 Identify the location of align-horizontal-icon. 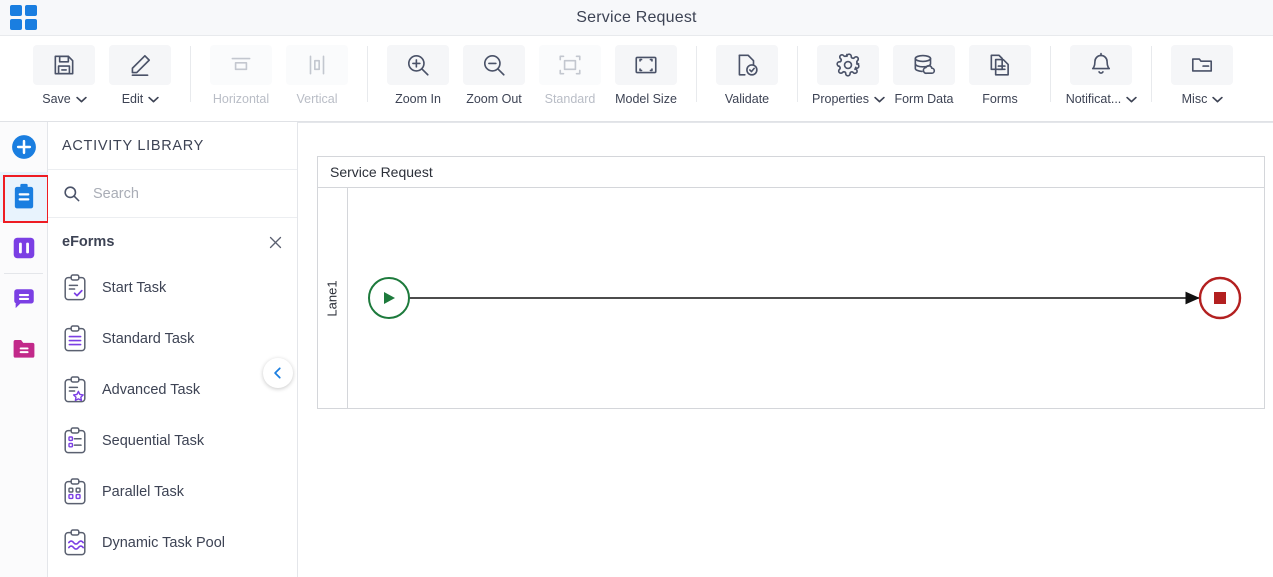
(241, 65).